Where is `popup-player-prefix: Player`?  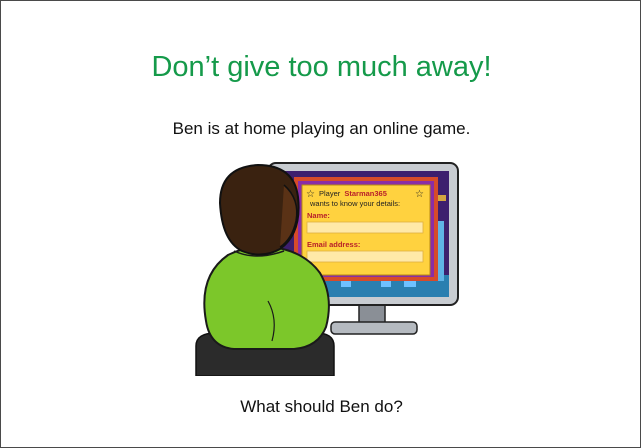 popup-player-prefix: Player is located at coordinates (330, 193).